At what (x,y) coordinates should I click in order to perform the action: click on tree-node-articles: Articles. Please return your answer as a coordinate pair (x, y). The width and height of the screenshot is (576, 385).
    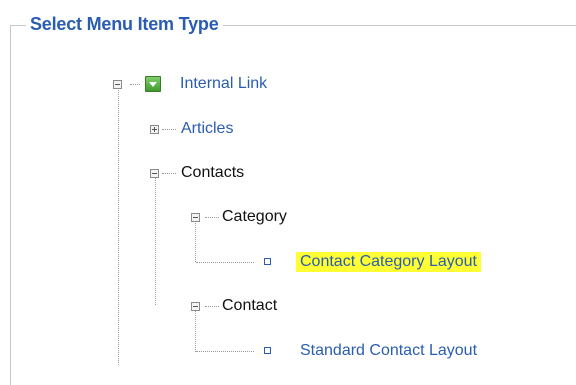
    Looking at the image, I should click on (207, 129).